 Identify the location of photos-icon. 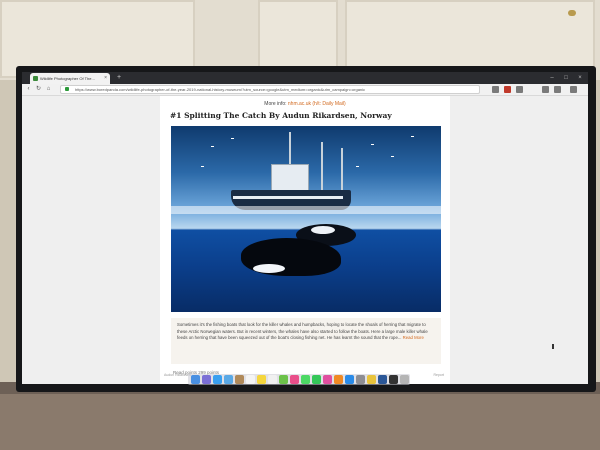
(294, 379).